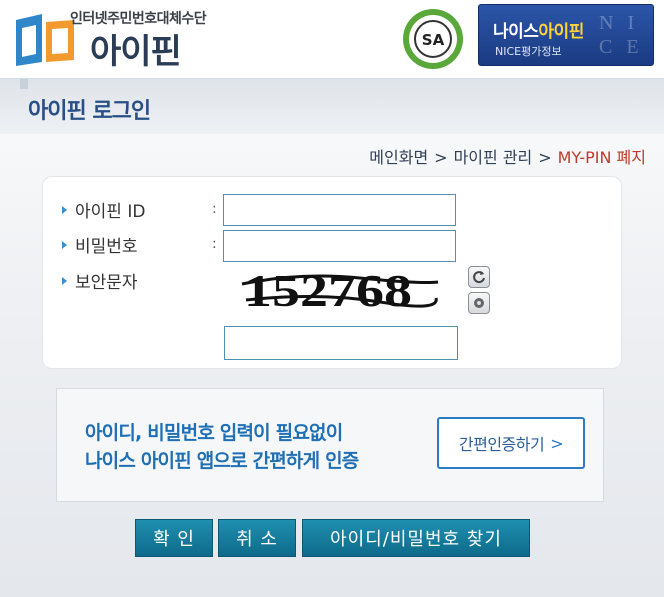 The height and width of the screenshot is (597, 664). I want to click on audio-icon, so click(479, 303).